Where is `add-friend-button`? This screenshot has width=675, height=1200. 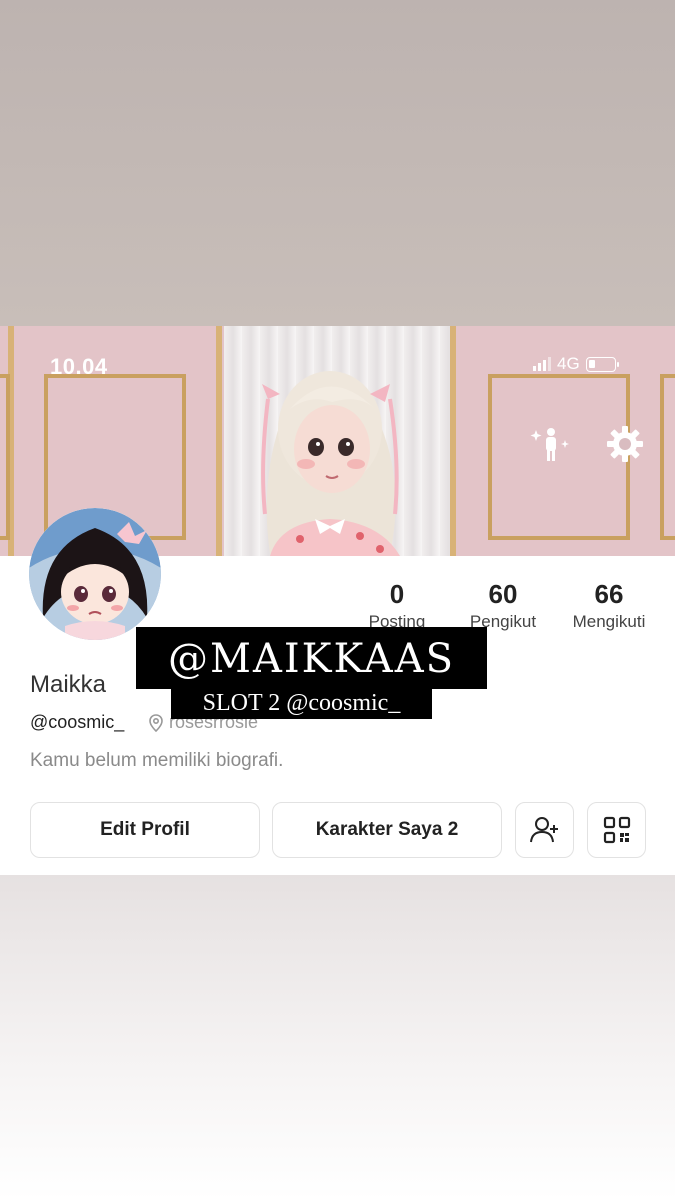
add-friend-button is located at coordinates (544, 830).